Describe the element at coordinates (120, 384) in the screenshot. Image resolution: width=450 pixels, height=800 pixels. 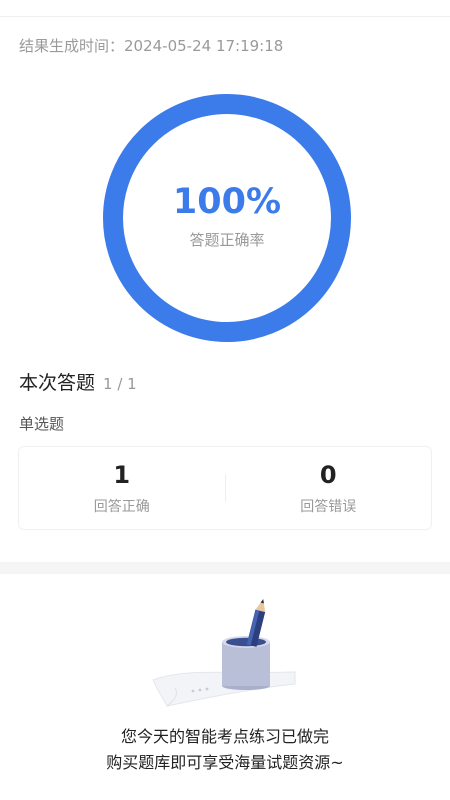
I see `summary-count: 1 / 1` at that location.